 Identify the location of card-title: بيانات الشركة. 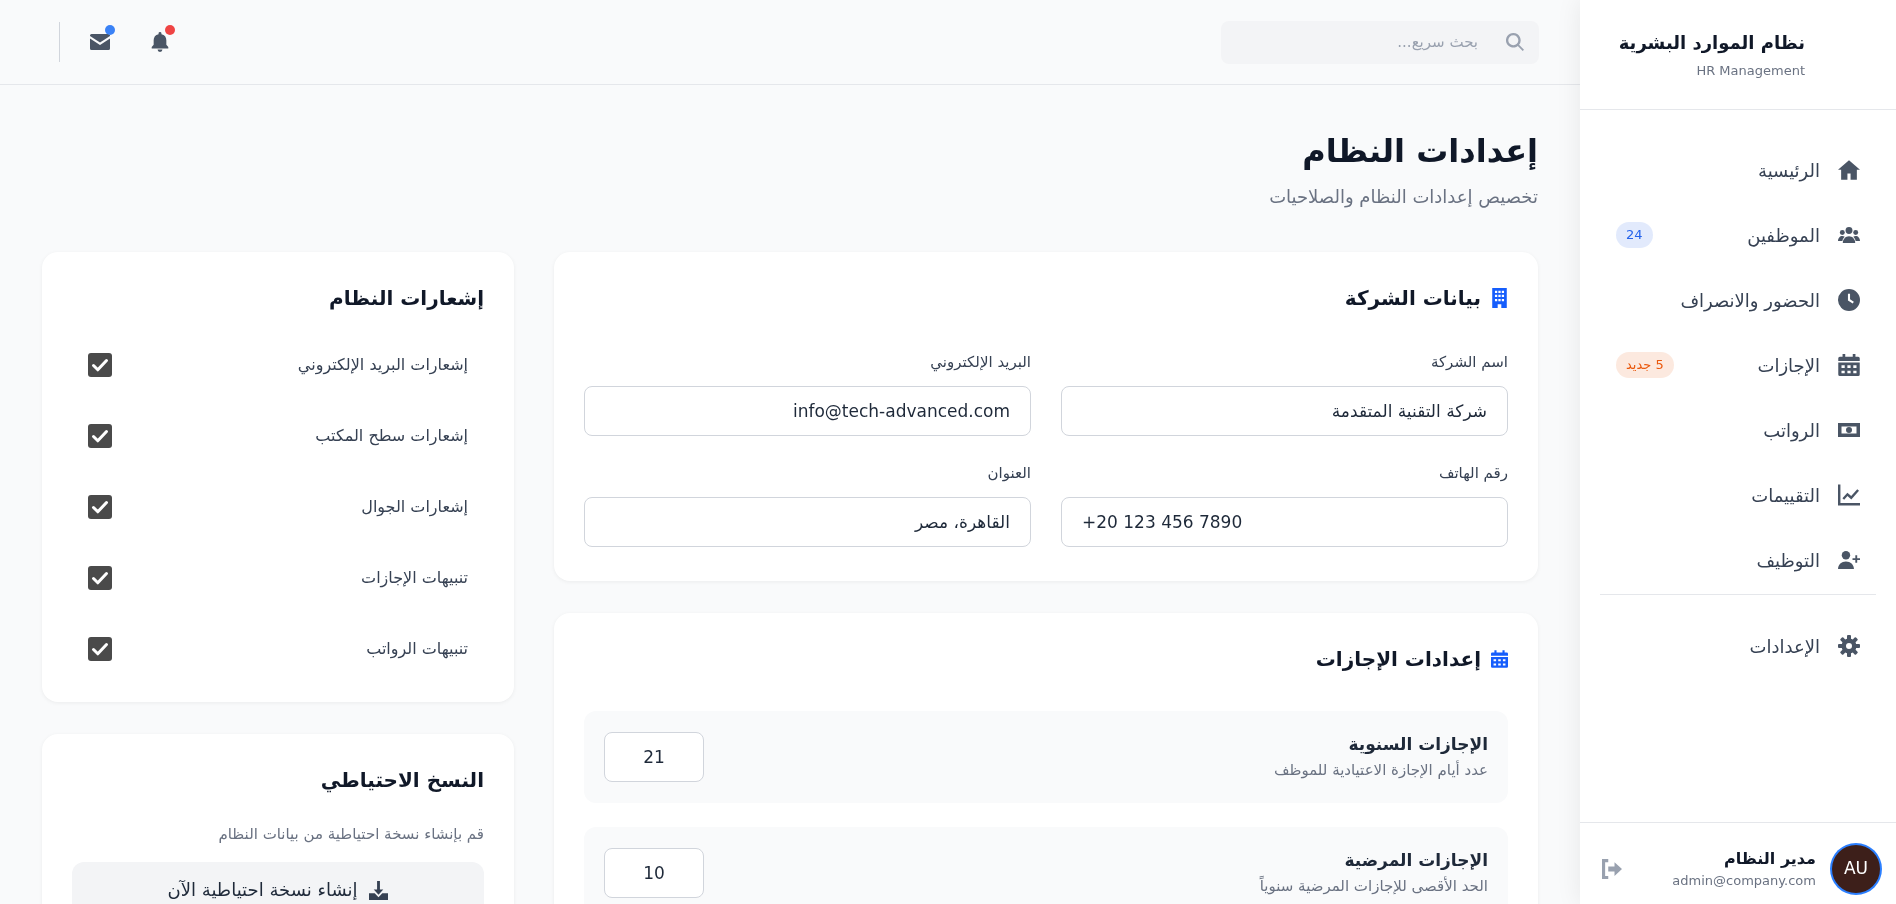
(1412, 298).